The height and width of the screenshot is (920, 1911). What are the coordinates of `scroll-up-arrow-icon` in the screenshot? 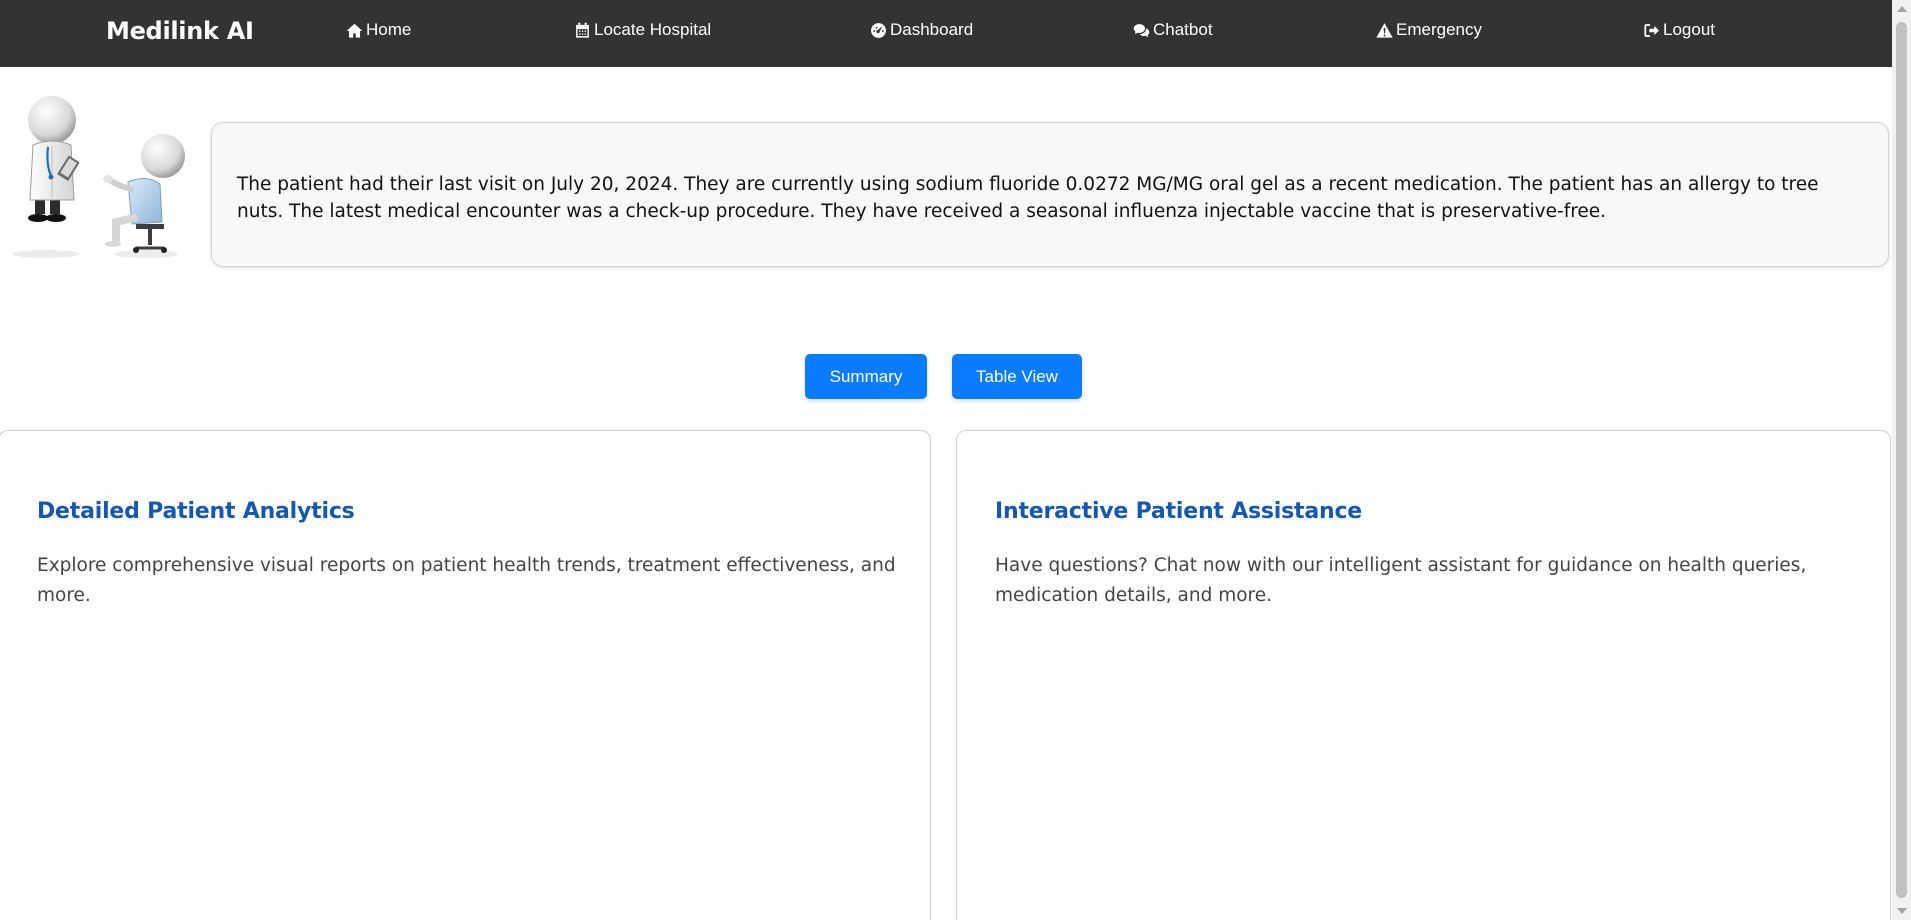 It's located at (1902, 9).